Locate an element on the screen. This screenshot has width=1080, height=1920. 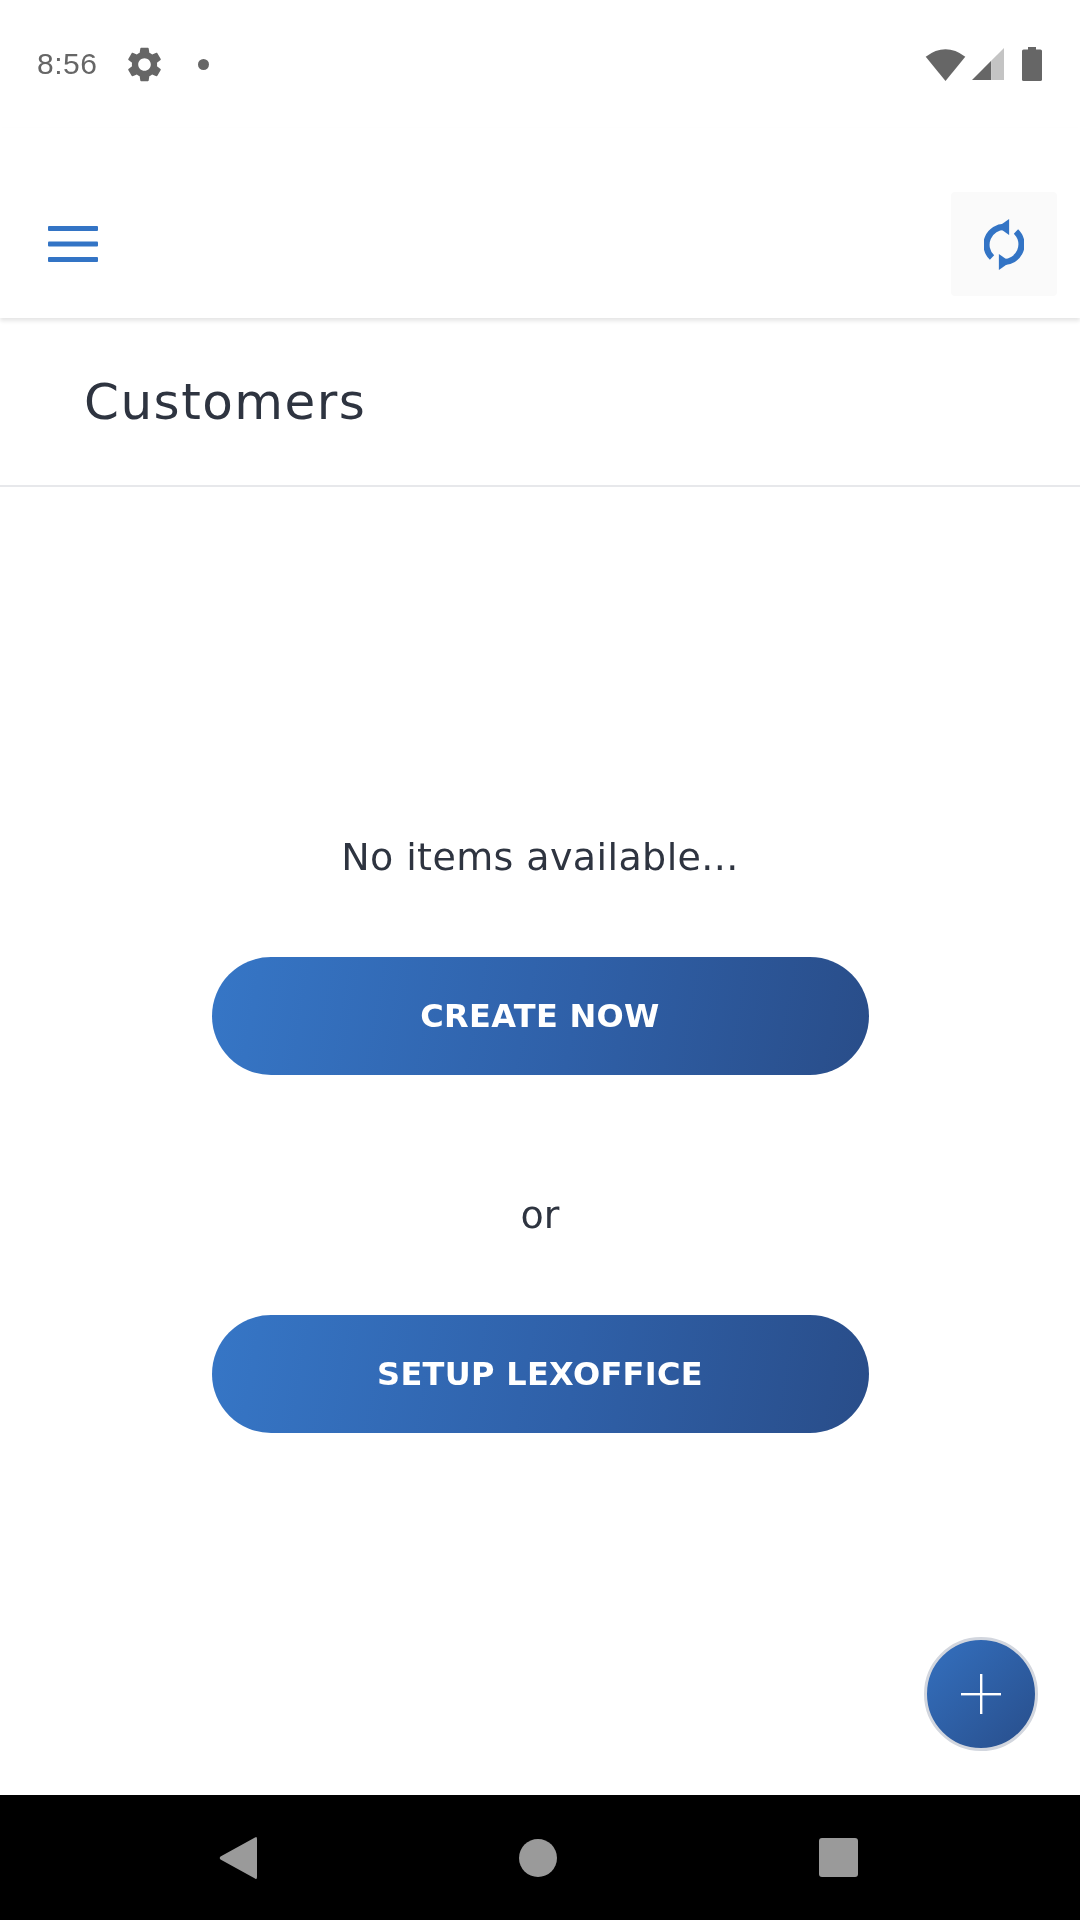
setup-button: SETUP LEXOFFICE is located at coordinates (540, 1374).